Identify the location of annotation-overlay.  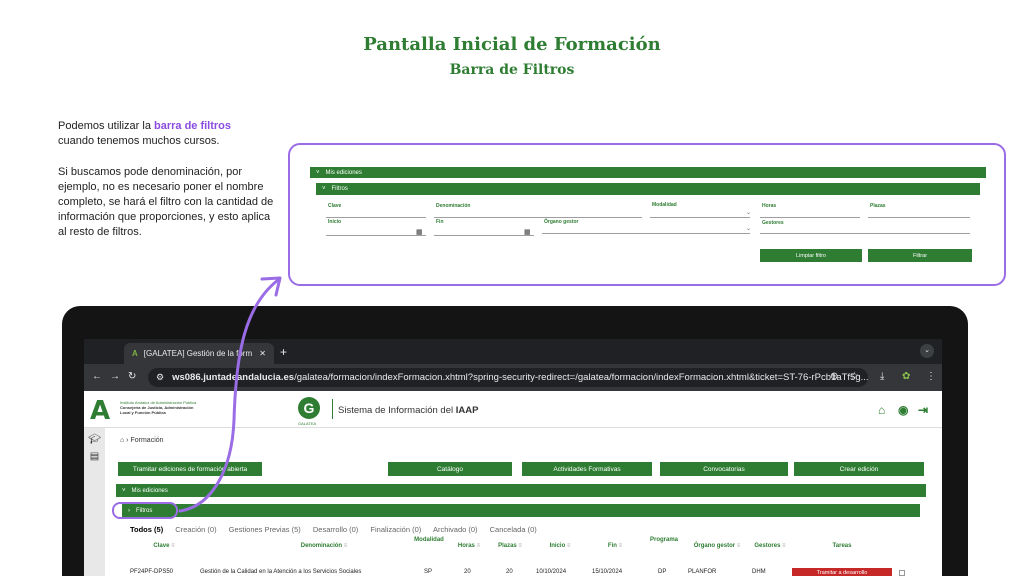
(197, 397).